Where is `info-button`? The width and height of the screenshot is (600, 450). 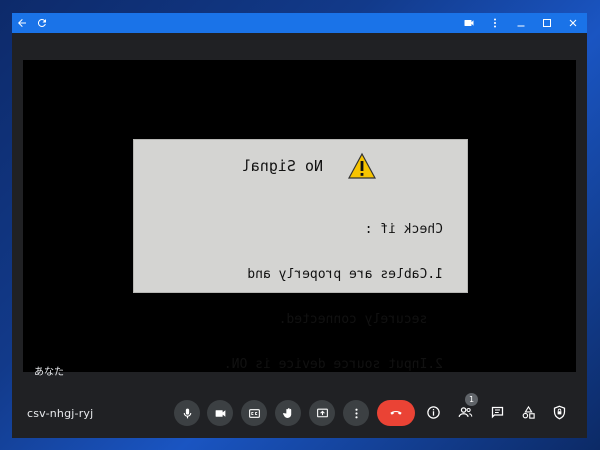
info-button is located at coordinates (433, 412).